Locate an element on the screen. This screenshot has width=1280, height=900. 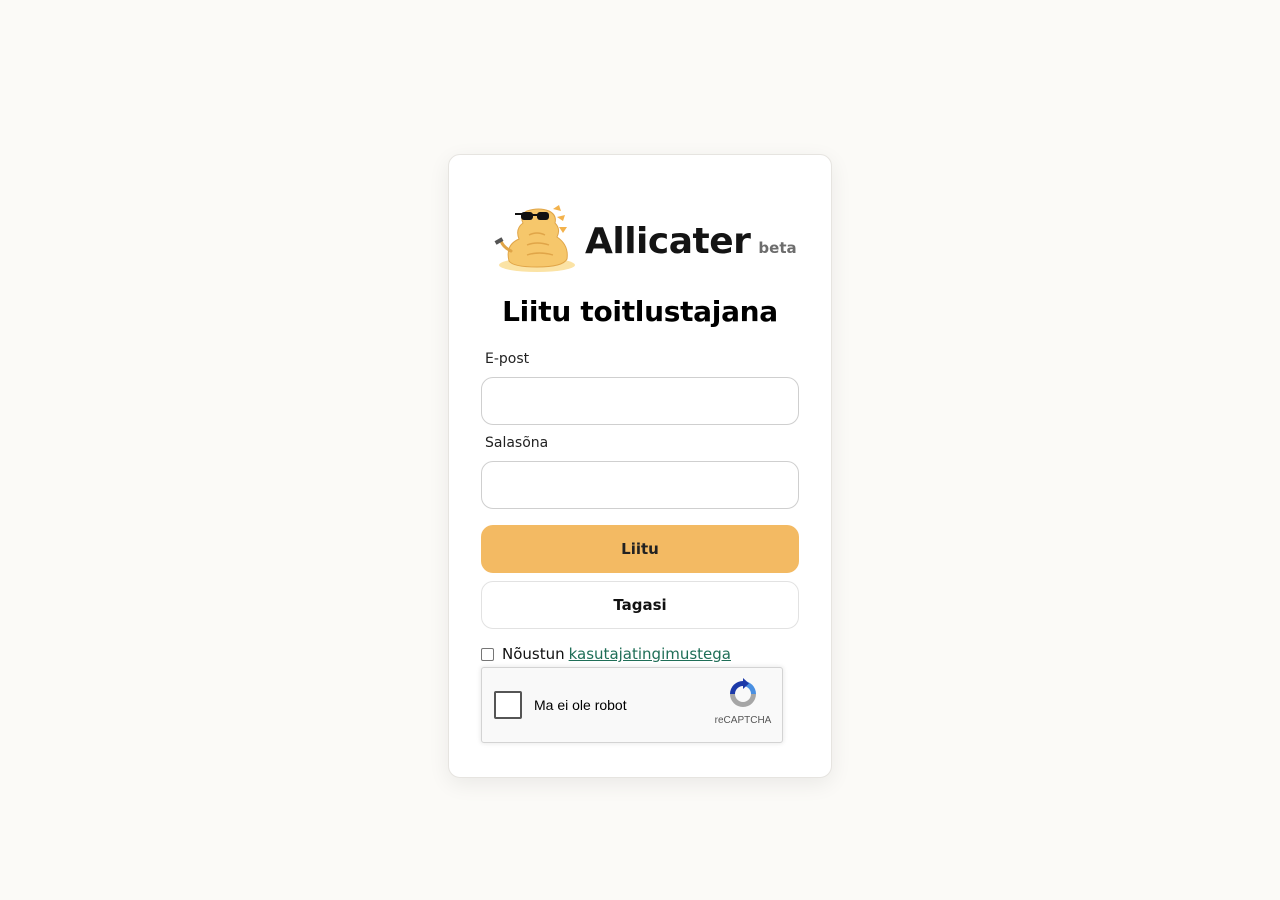
alligator-mascot-icon is located at coordinates (534, 238).